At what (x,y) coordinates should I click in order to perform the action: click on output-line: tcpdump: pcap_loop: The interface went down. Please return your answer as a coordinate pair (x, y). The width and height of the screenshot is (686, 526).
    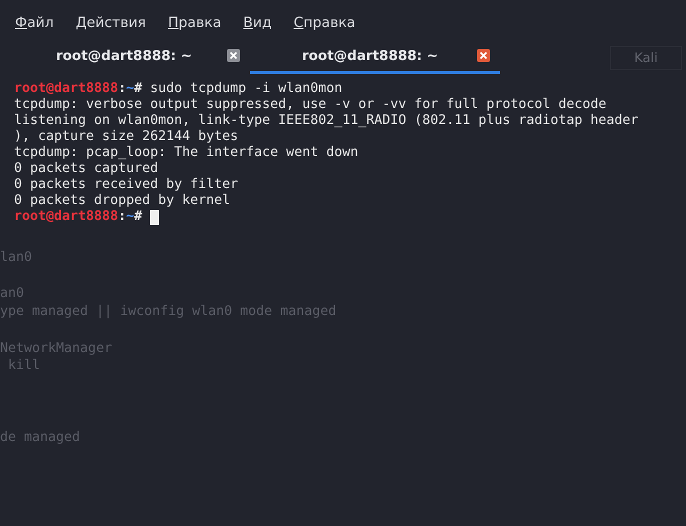
    Looking at the image, I should click on (186, 153).